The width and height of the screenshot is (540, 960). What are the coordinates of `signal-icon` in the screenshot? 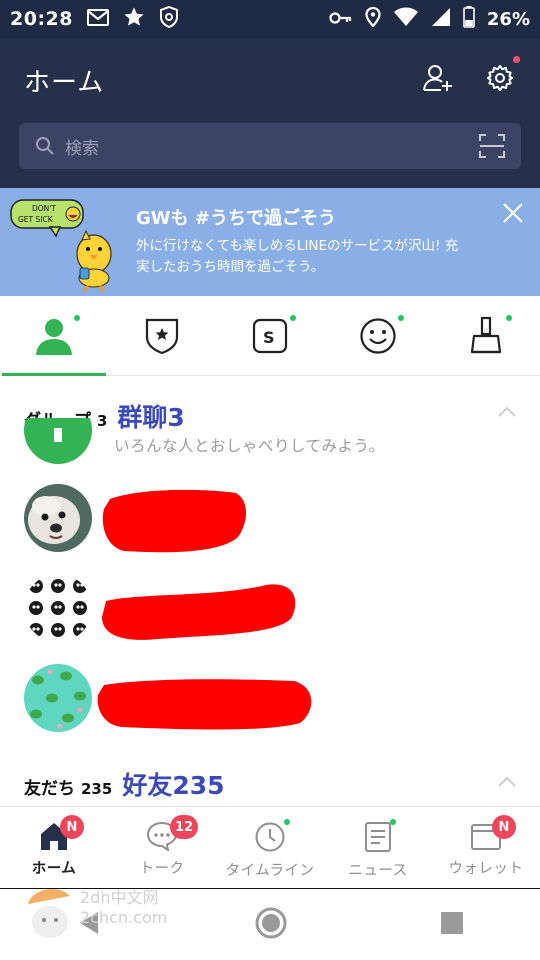 It's located at (441, 19).